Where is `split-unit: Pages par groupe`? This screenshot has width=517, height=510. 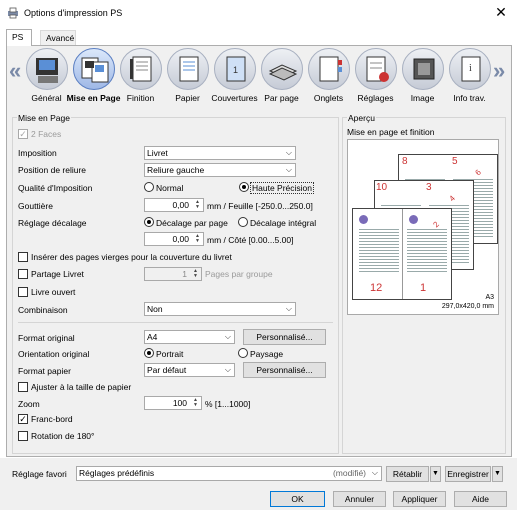 split-unit: Pages par groupe is located at coordinates (239, 274).